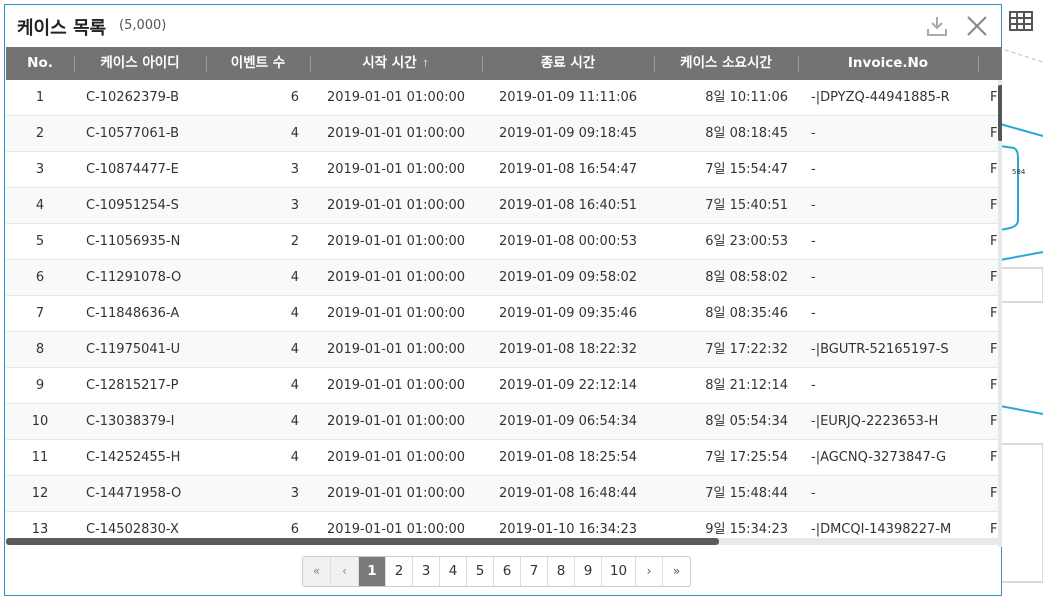 The image size is (1043, 604). Describe the element at coordinates (676, 571) in the screenshot. I see `last-page-button: »` at that location.